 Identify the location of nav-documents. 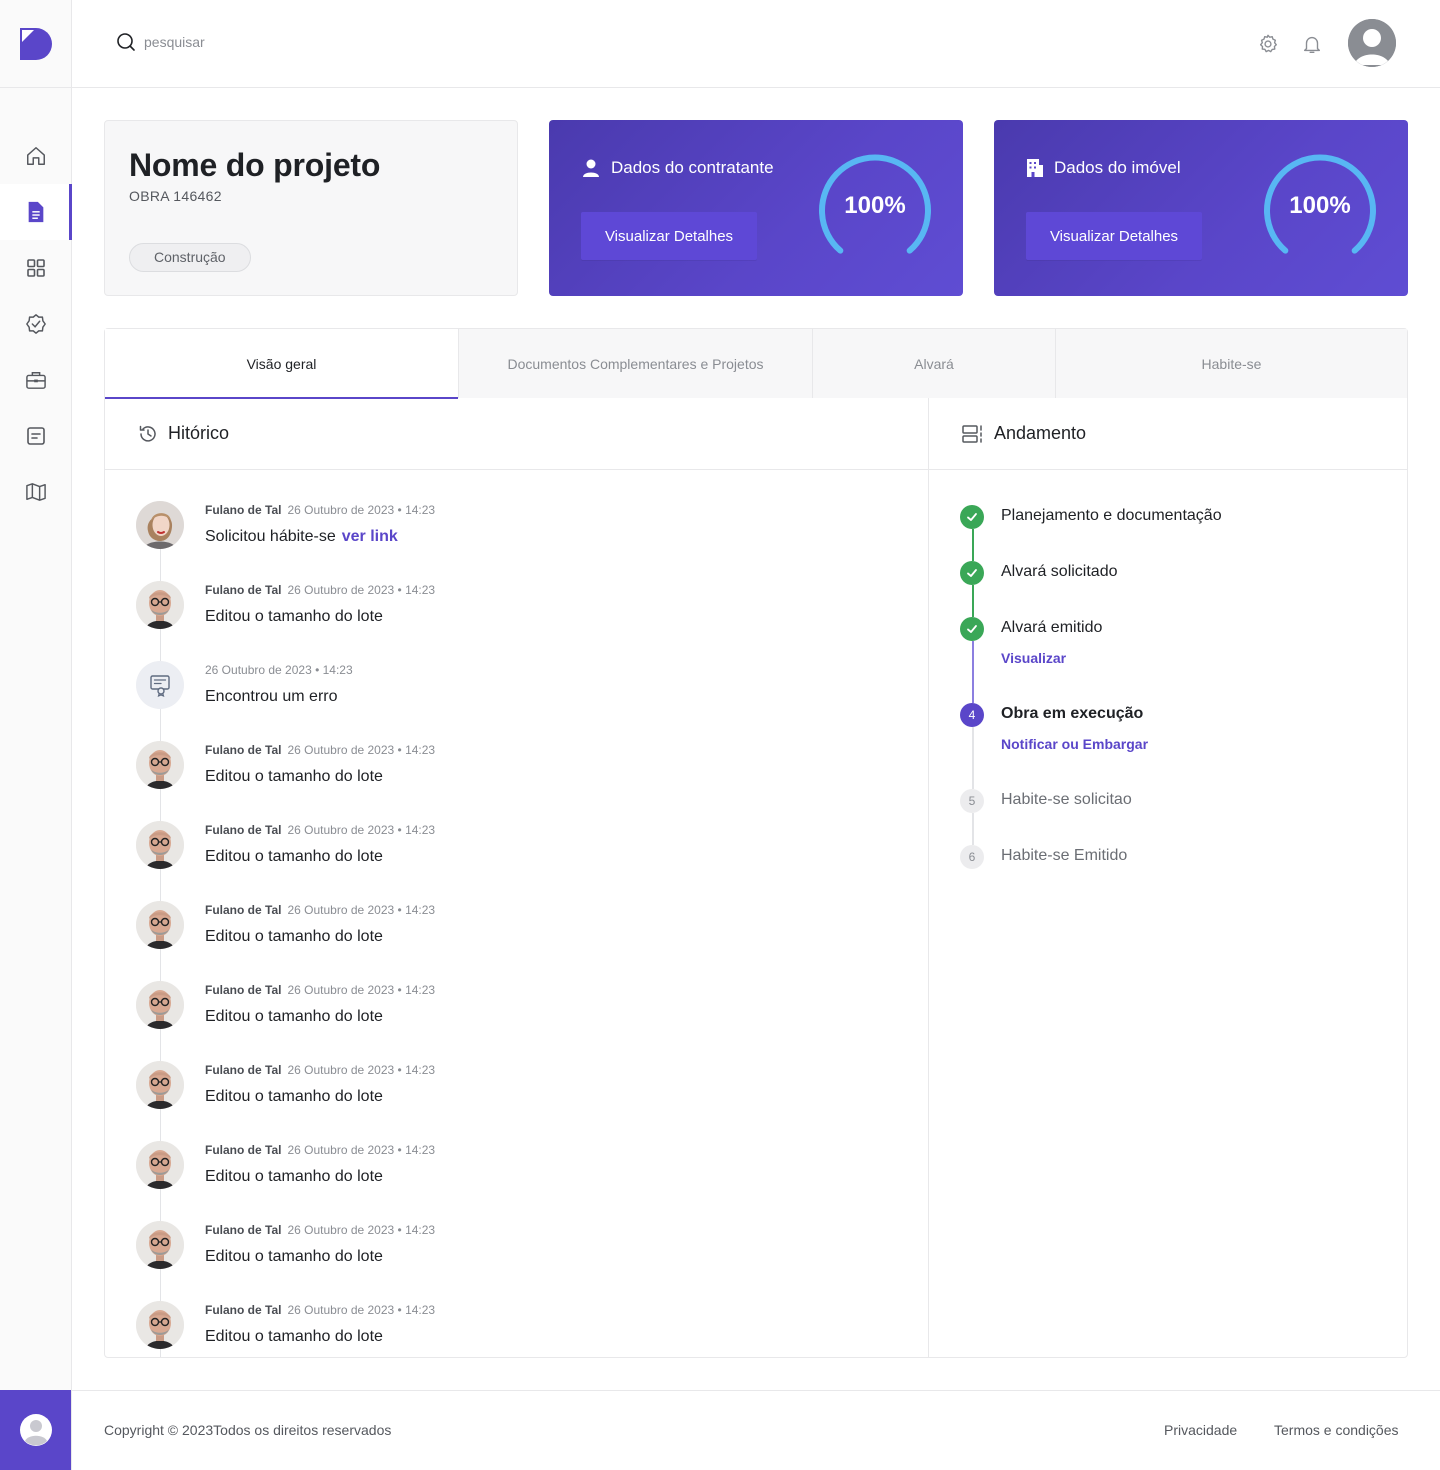
(36, 212).